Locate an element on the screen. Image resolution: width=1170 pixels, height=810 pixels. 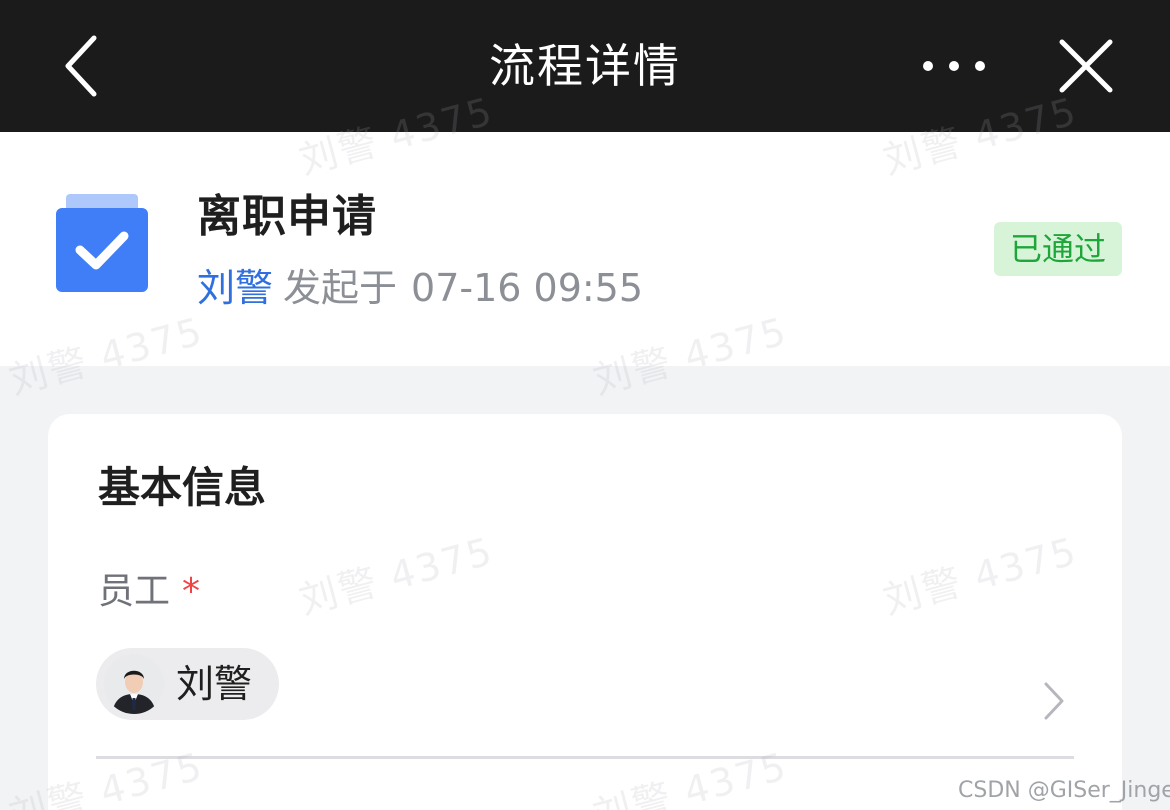
avatar is located at coordinates (134, 684).